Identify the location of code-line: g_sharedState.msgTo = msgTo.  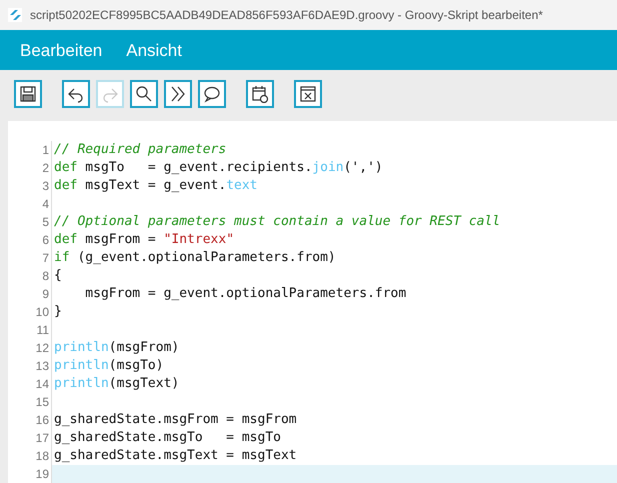
(167, 437).